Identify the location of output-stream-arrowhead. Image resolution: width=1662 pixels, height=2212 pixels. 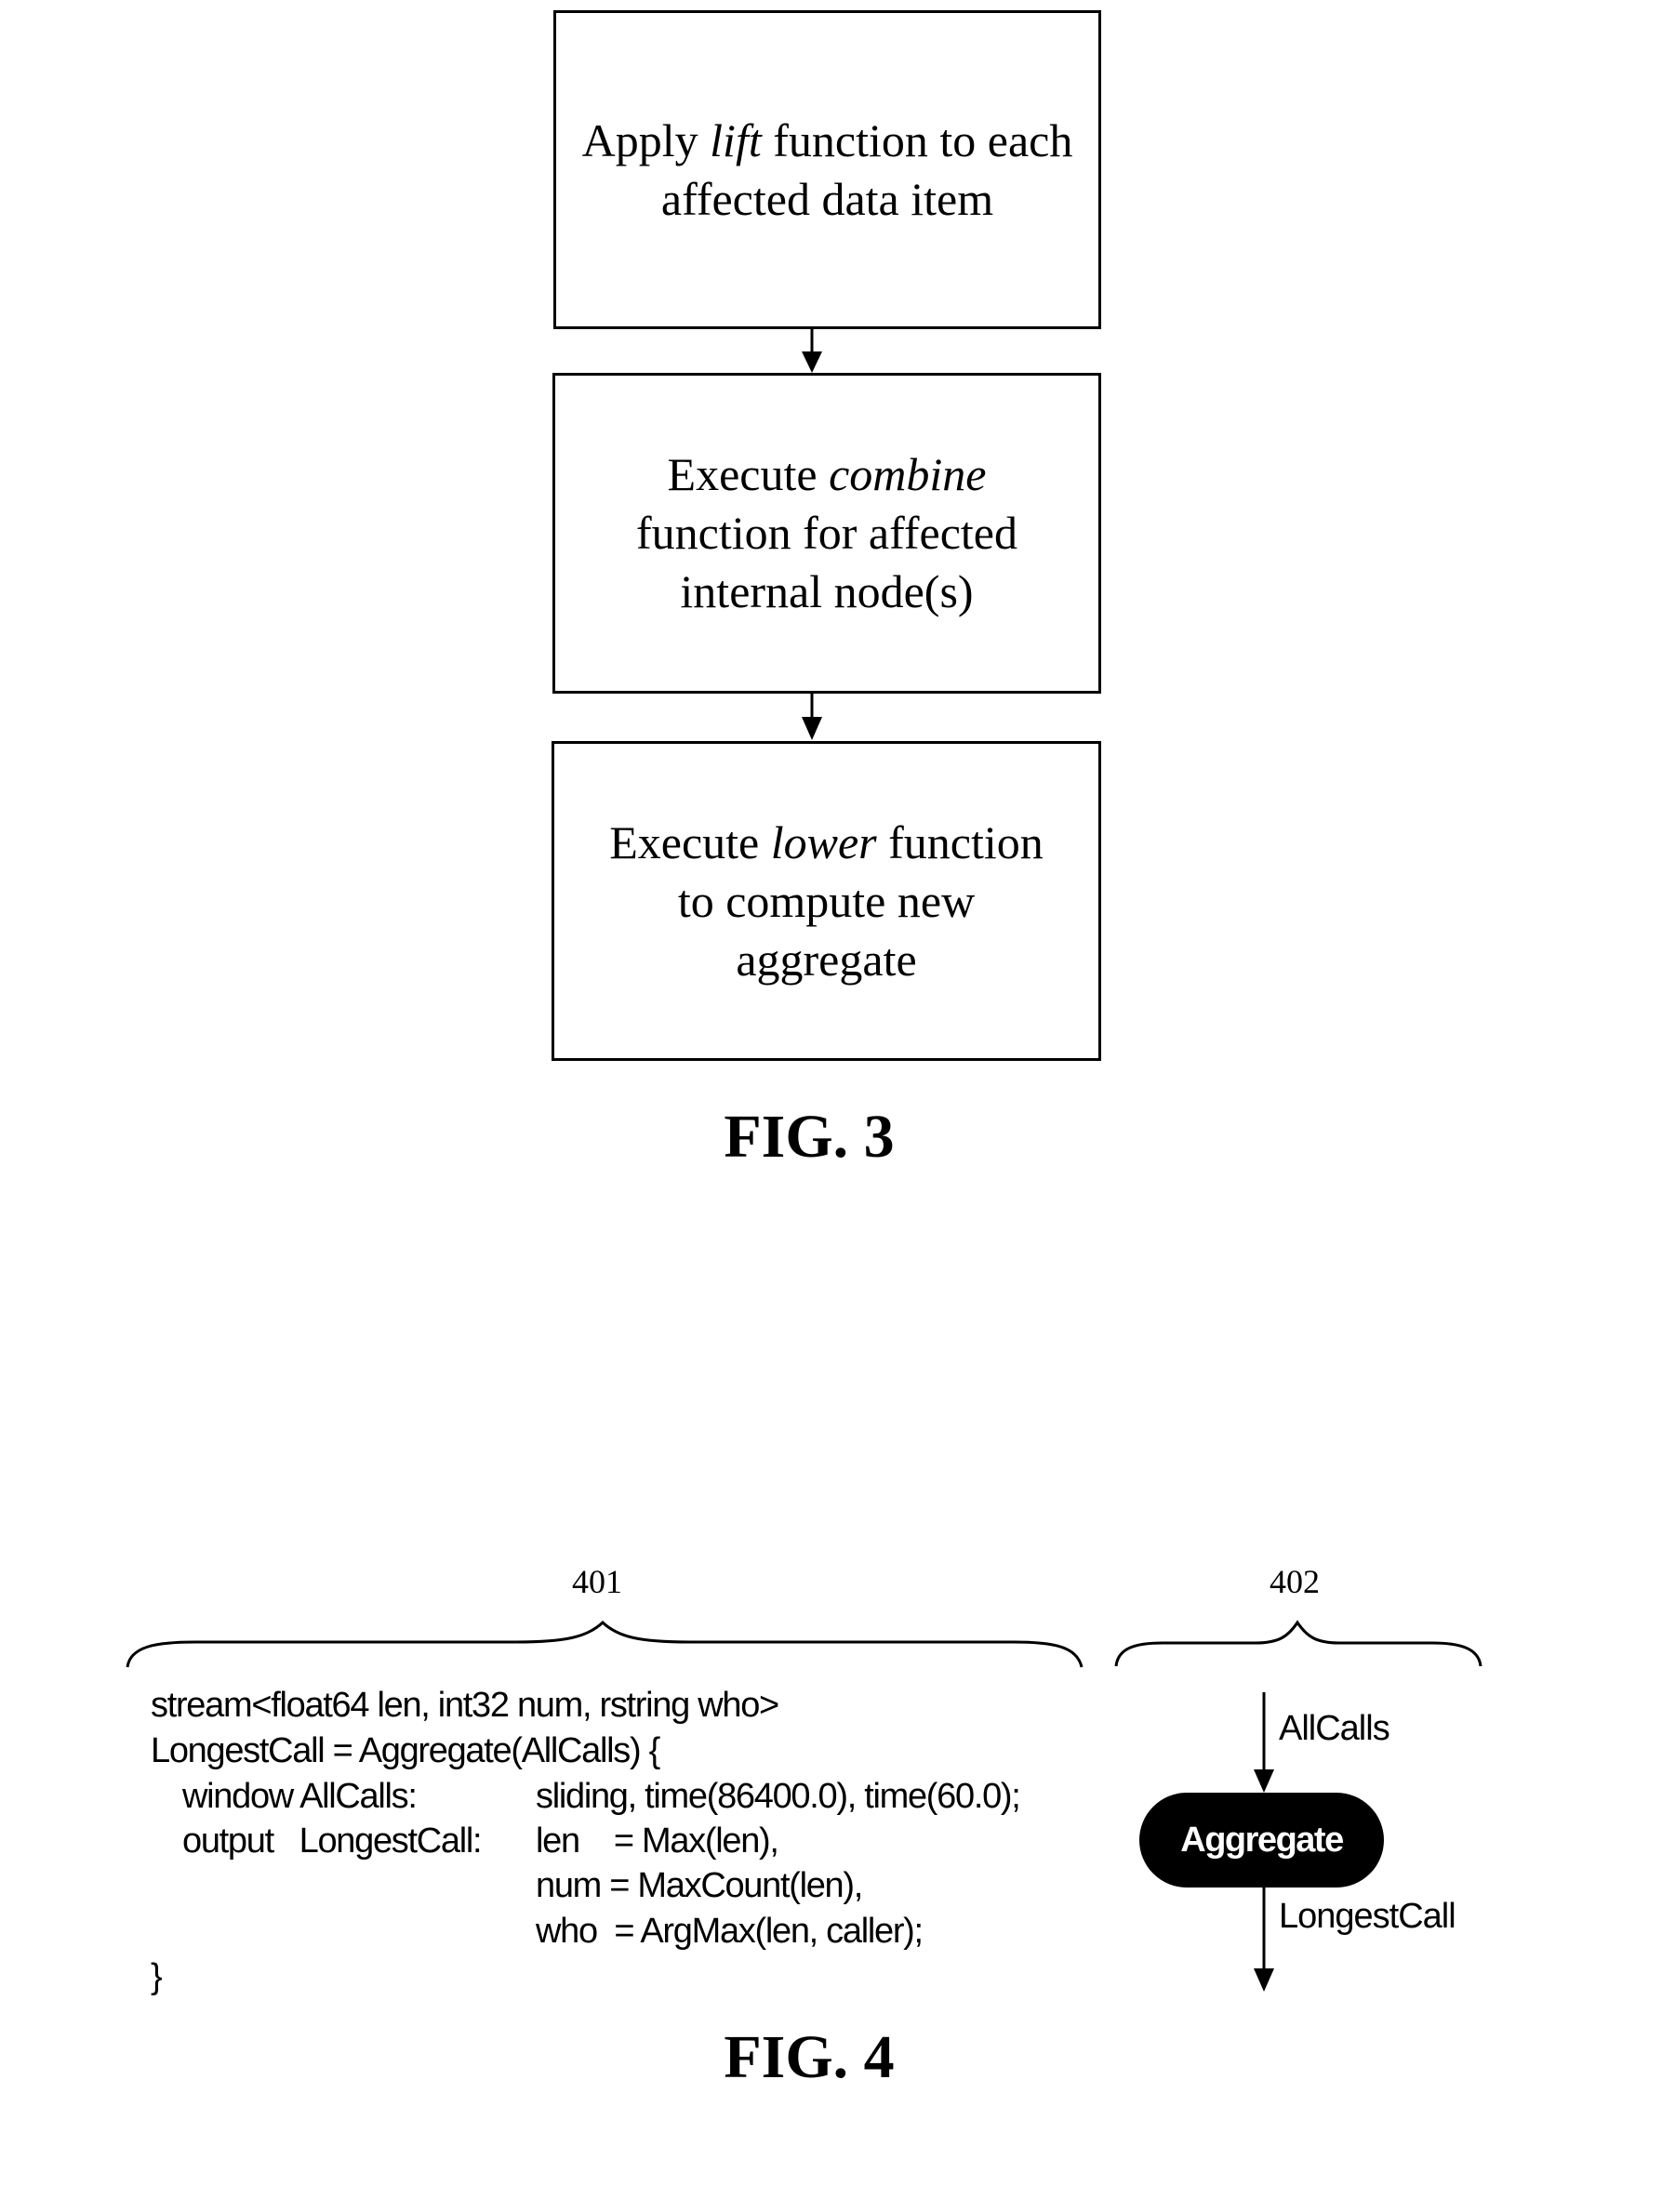
(1264, 1980).